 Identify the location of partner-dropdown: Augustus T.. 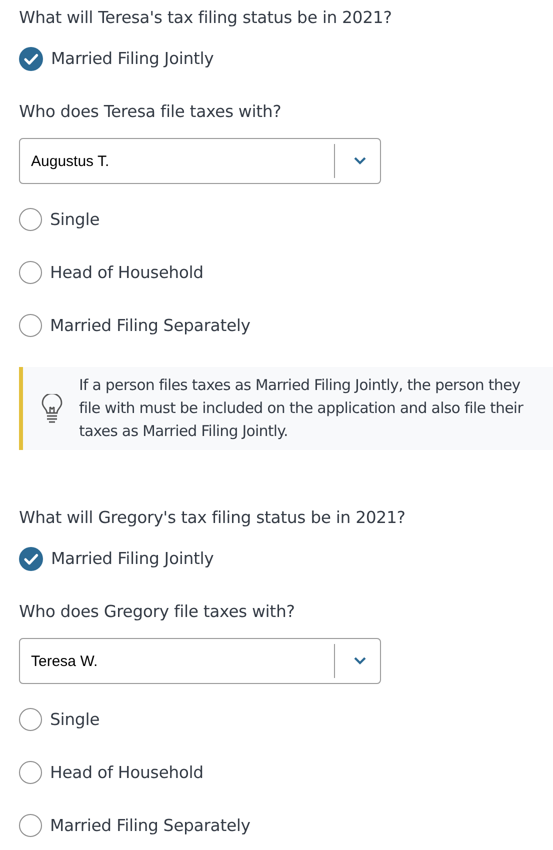
(200, 161).